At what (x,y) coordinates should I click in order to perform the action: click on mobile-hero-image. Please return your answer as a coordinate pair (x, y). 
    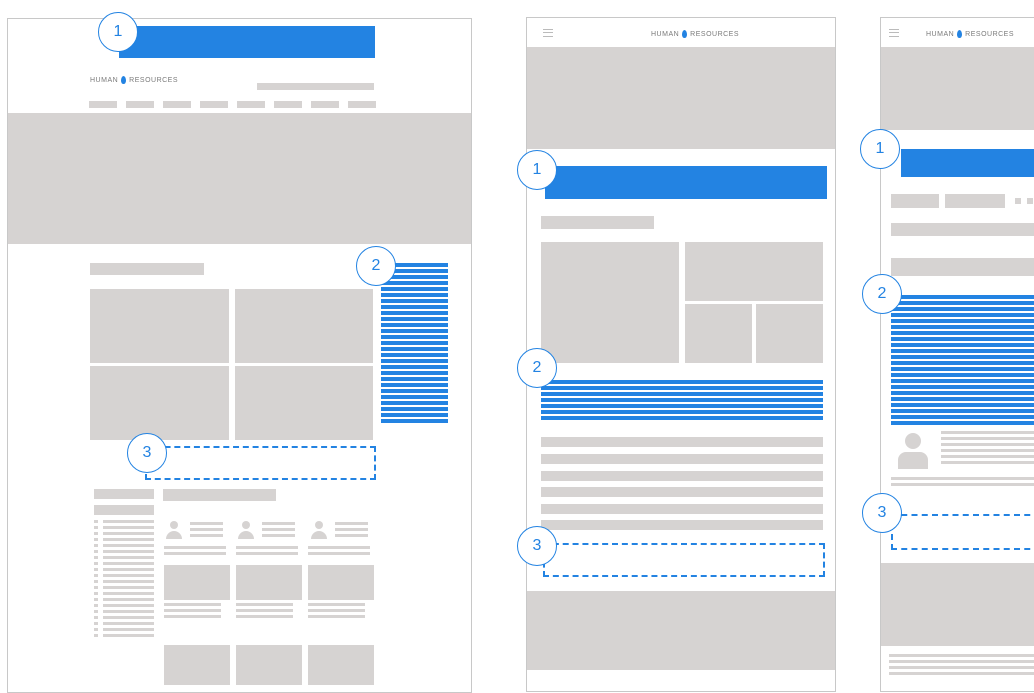
    Looking at the image, I should click on (957, 88).